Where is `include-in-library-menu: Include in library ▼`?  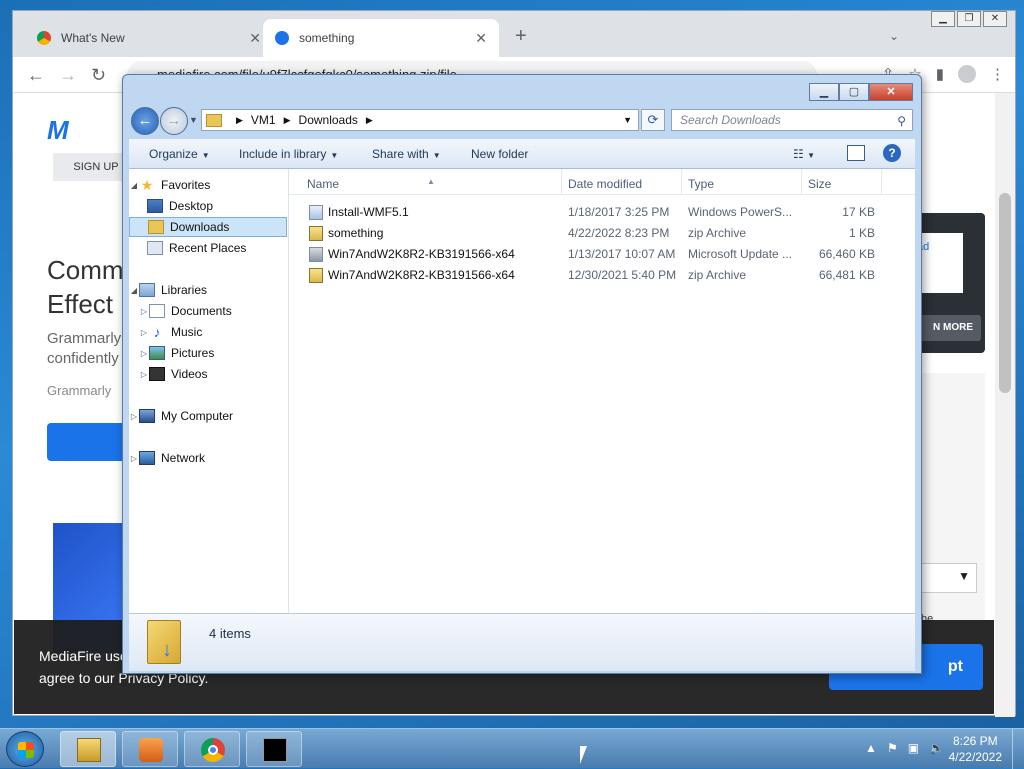
include-in-library-menu: Include in library ▼ is located at coordinates (288, 154).